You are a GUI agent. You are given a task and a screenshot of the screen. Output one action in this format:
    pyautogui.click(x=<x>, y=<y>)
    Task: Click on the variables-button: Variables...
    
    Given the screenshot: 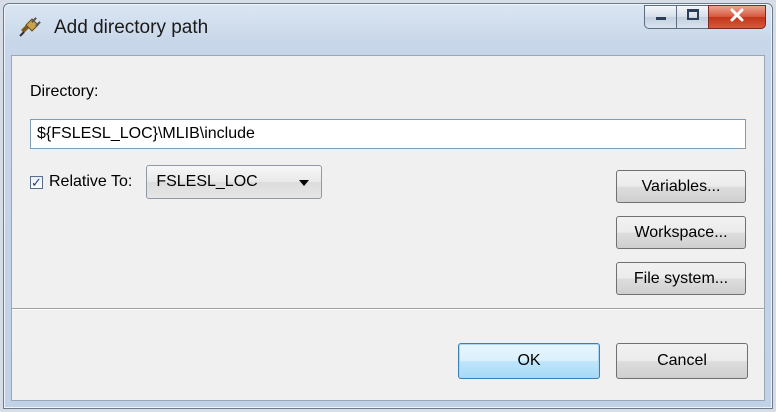 What is the action you would take?
    pyautogui.click(x=681, y=186)
    